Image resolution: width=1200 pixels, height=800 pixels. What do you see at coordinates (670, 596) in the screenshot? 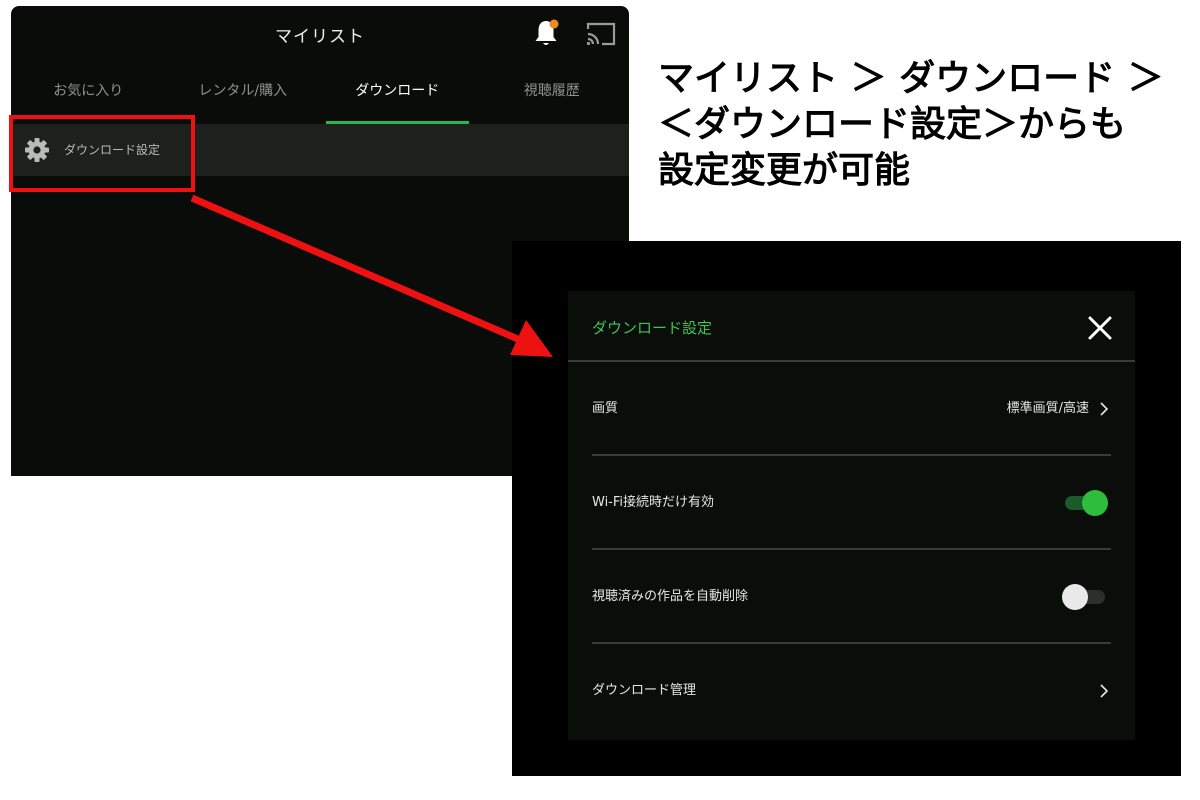
I see `setting-label: 視聴済みの作品を自動削除` at bounding box center [670, 596].